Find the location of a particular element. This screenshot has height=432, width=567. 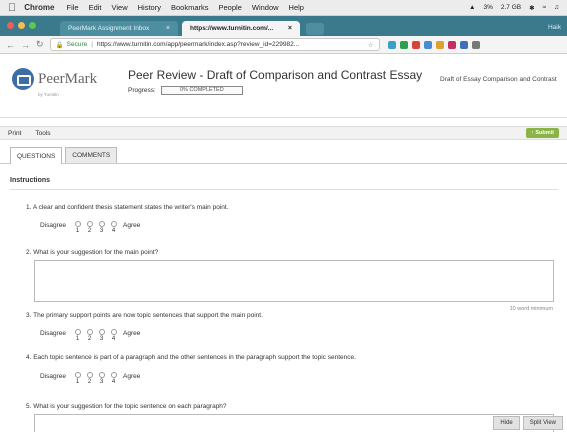

alert-icon: ▲ is located at coordinates (472, 7).